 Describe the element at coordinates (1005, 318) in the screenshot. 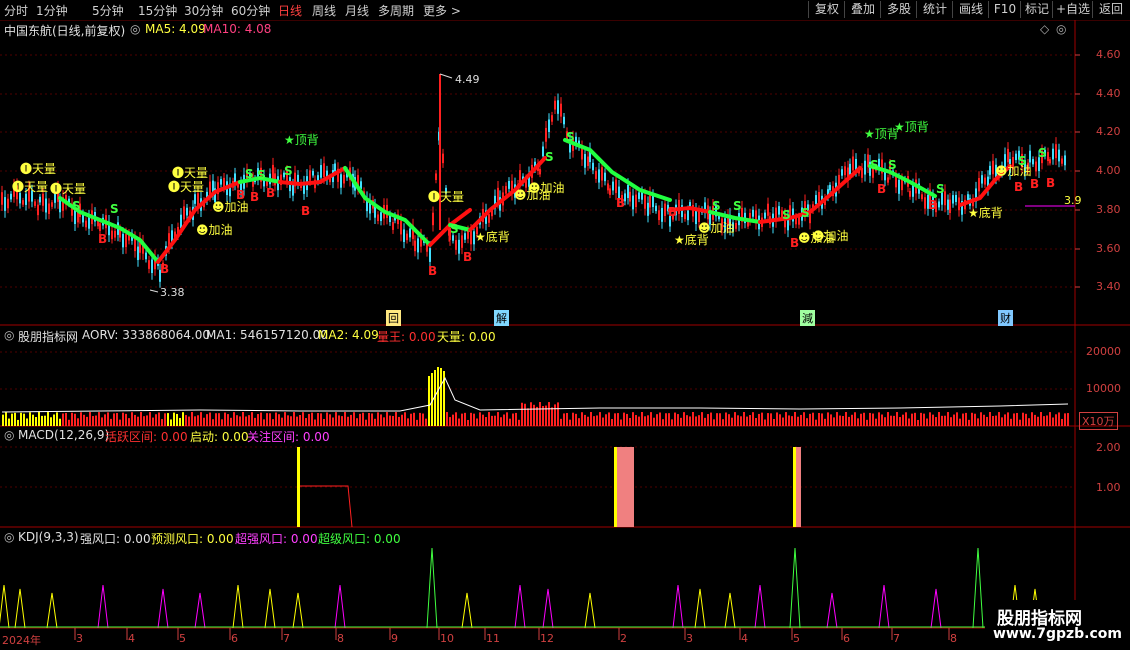

I see `event-marker: 财` at that location.